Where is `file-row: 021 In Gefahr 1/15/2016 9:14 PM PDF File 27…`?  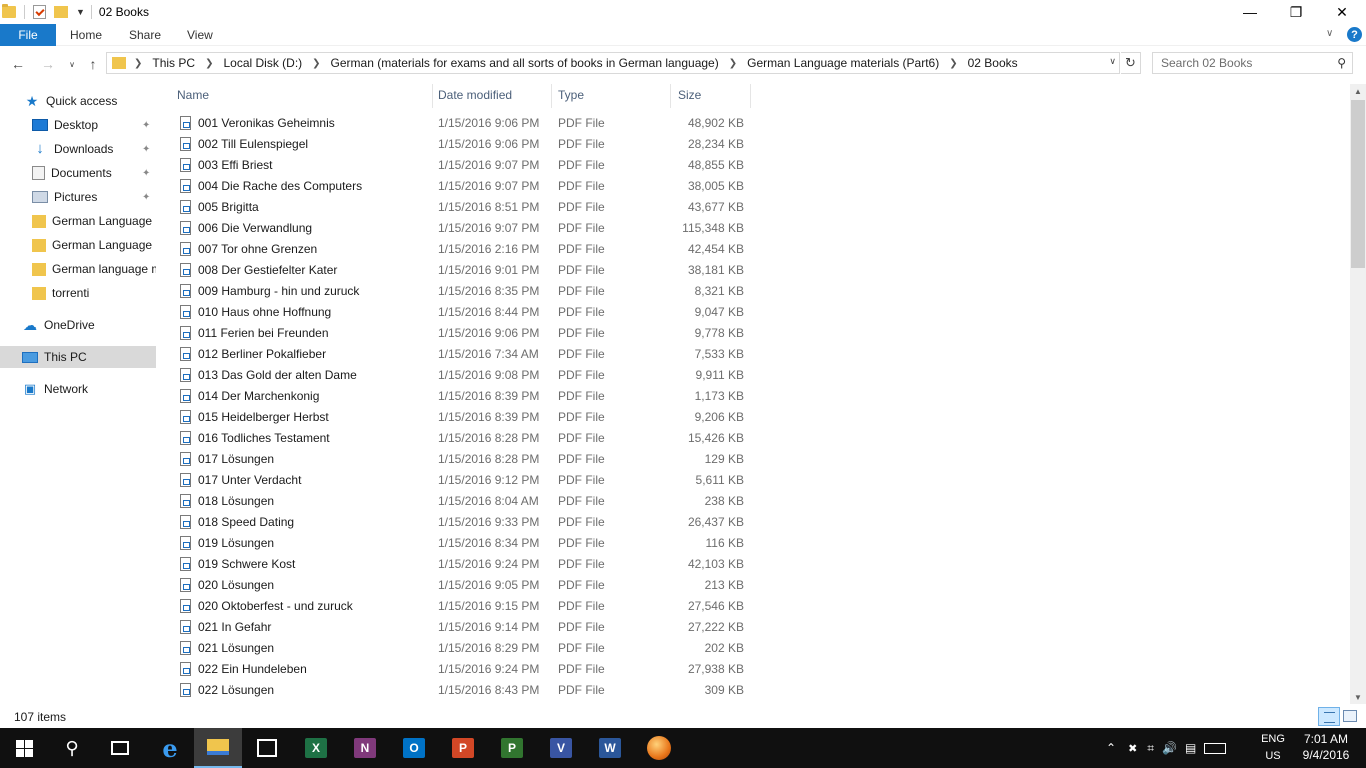
file-row: 021 In Gefahr 1/15/2016 9:14 PM PDF File 27… is located at coordinates (464, 627).